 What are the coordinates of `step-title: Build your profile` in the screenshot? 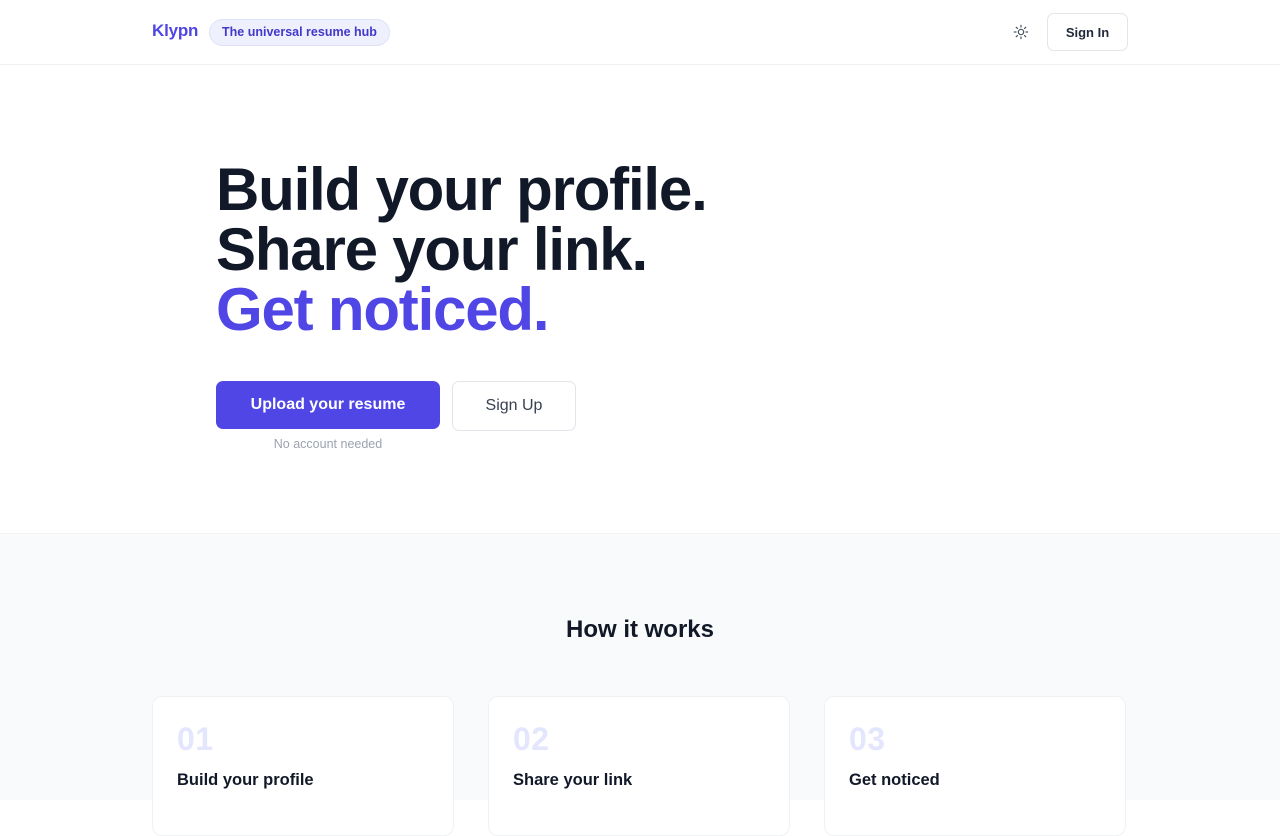 It's located at (245, 780).